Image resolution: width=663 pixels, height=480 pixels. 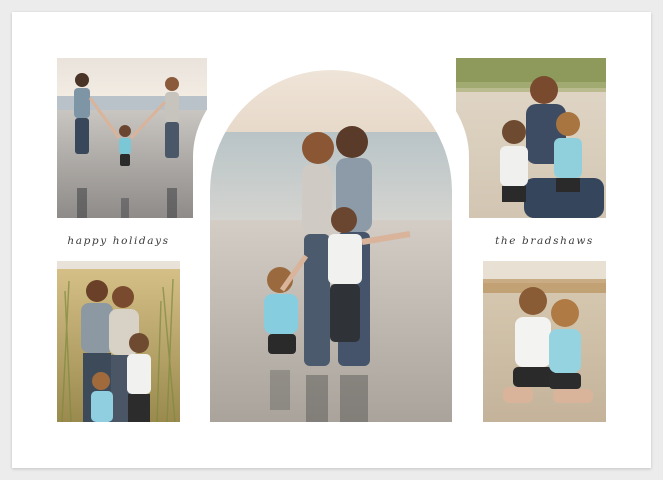 What do you see at coordinates (132, 138) in the screenshot?
I see `beach-walk-photo` at bounding box center [132, 138].